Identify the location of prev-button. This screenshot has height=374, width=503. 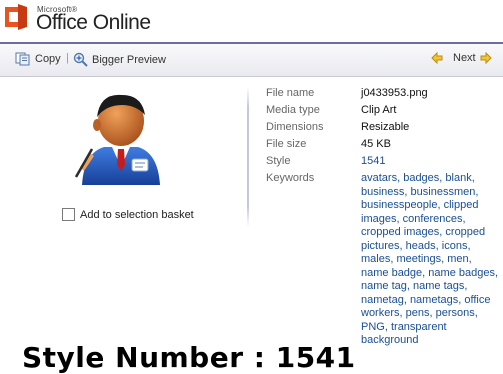
(439, 58).